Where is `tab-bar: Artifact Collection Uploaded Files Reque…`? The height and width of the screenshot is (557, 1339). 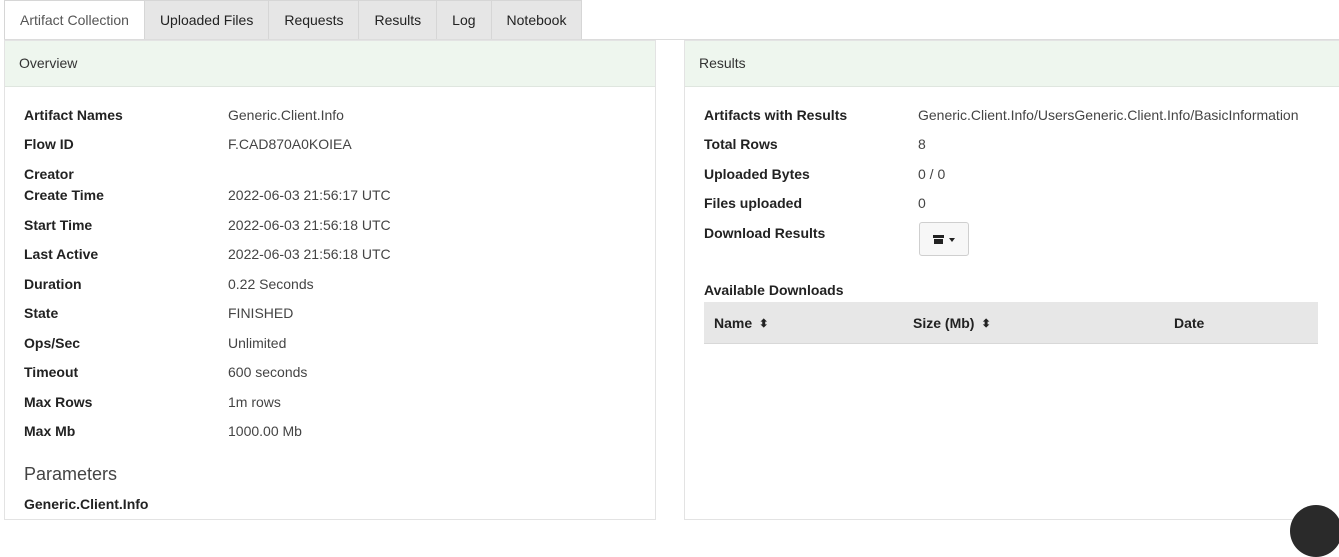 tab-bar: Artifact Collection Uploaded Files Reque… is located at coordinates (293, 20).